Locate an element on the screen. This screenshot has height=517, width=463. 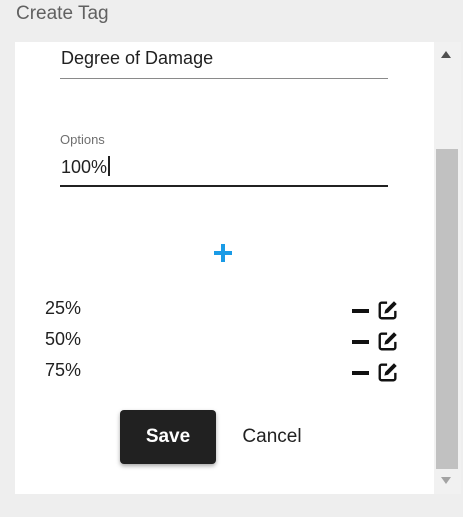
save-button: Save is located at coordinates (168, 437).